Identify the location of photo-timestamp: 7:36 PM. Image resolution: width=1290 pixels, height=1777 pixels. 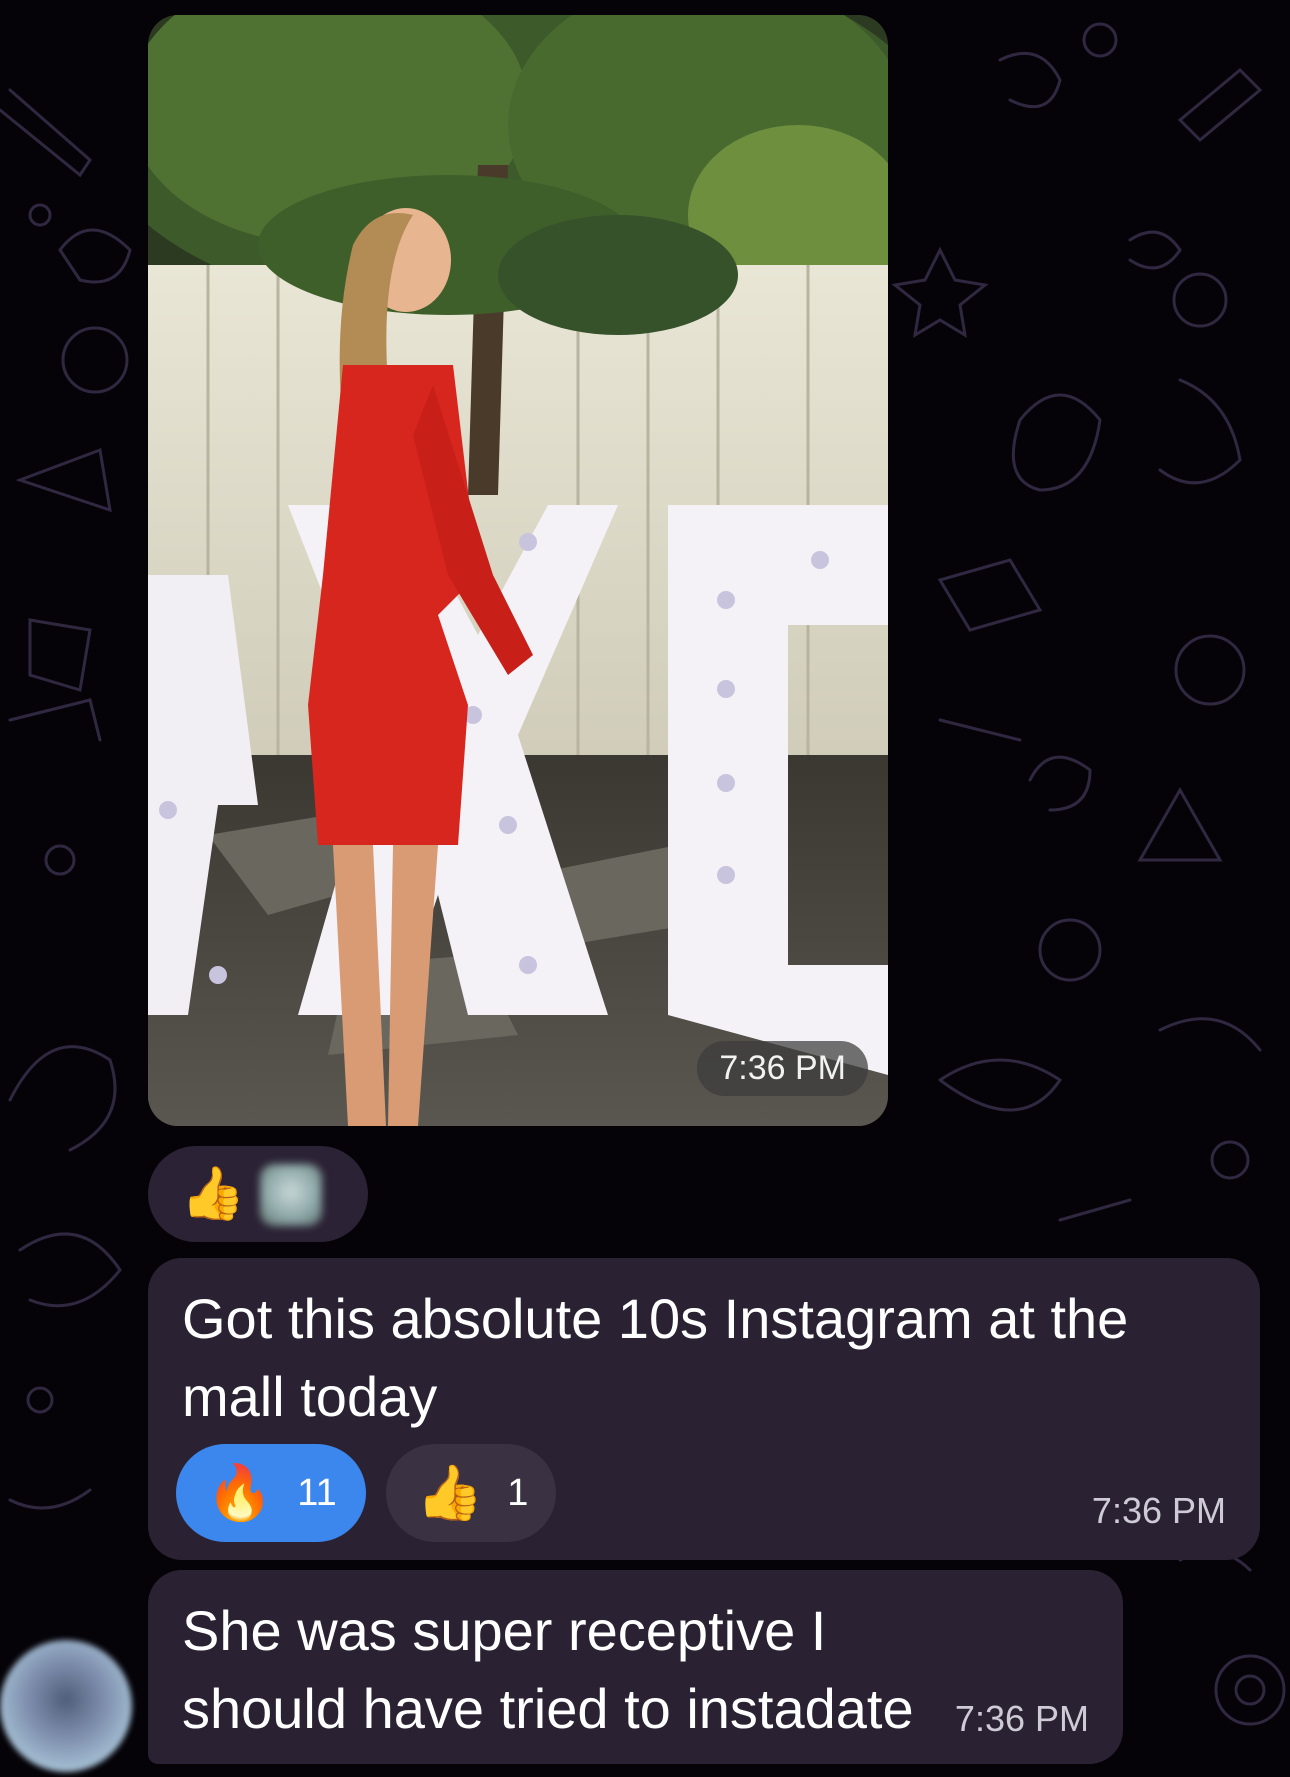
(782, 1068).